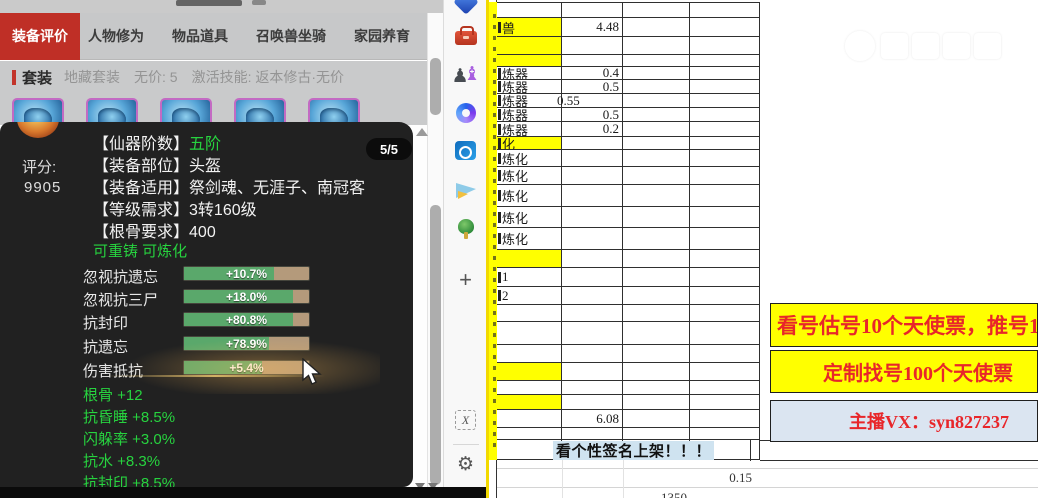 This screenshot has width=1038, height=498. I want to click on tree-icon, so click(465, 229).